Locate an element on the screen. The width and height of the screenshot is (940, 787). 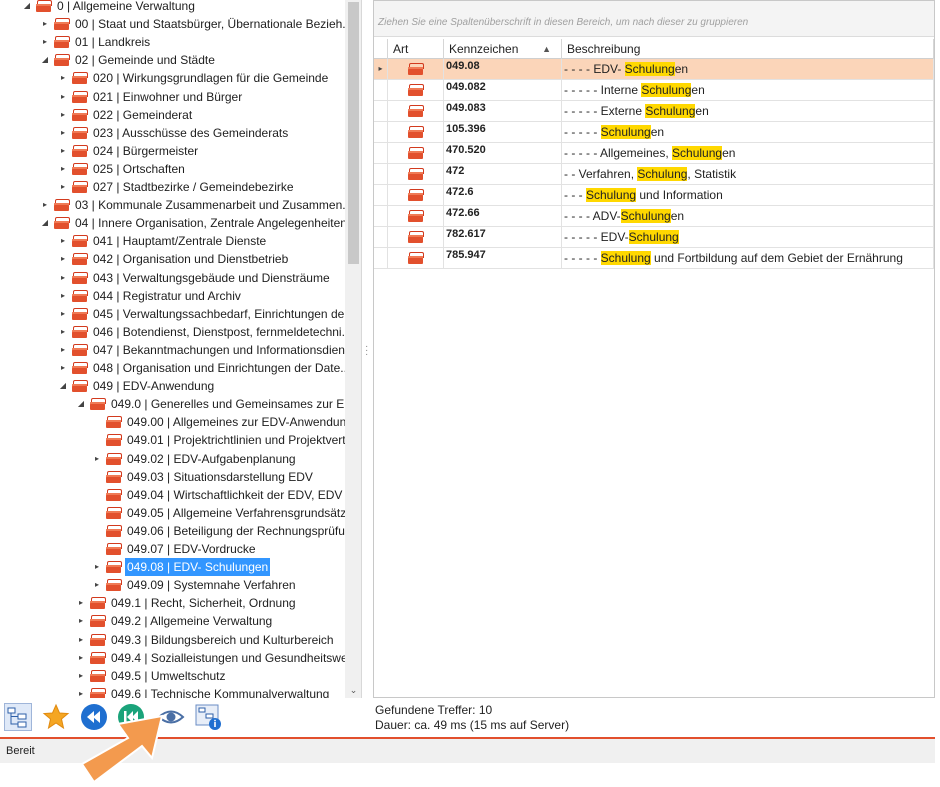
tree-node: ▸ 049.1 | Recht, Sicherheit, Ordnung is located at coordinates (187, 603).